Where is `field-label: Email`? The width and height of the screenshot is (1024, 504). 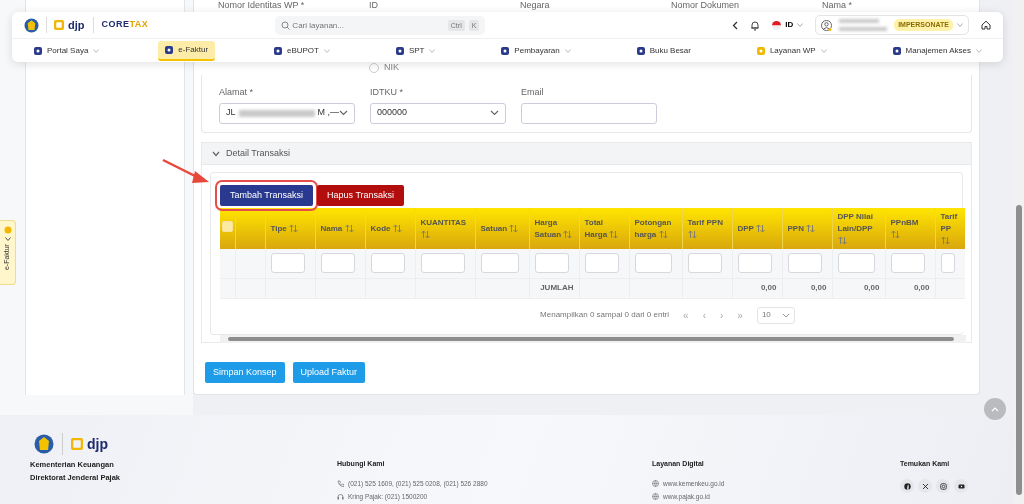
field-label: Email is located at coordinates (533, 92).